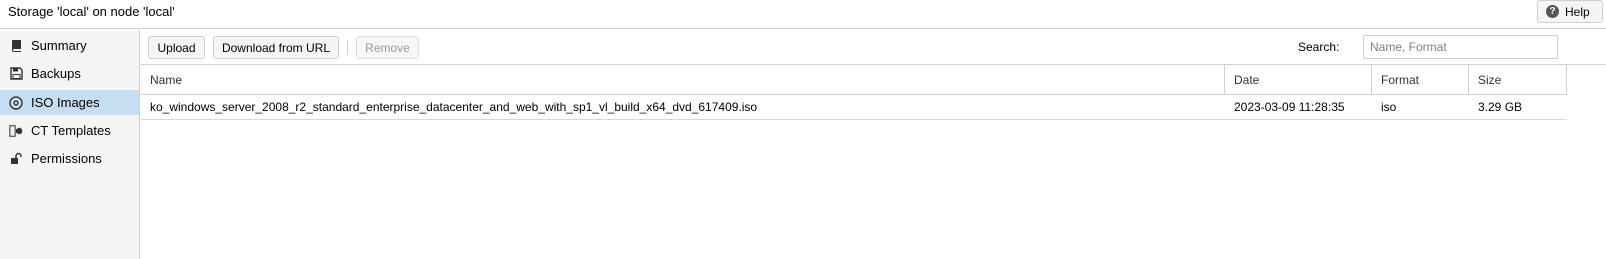  I want to click on upload-button: Upload, so click(176, 47).